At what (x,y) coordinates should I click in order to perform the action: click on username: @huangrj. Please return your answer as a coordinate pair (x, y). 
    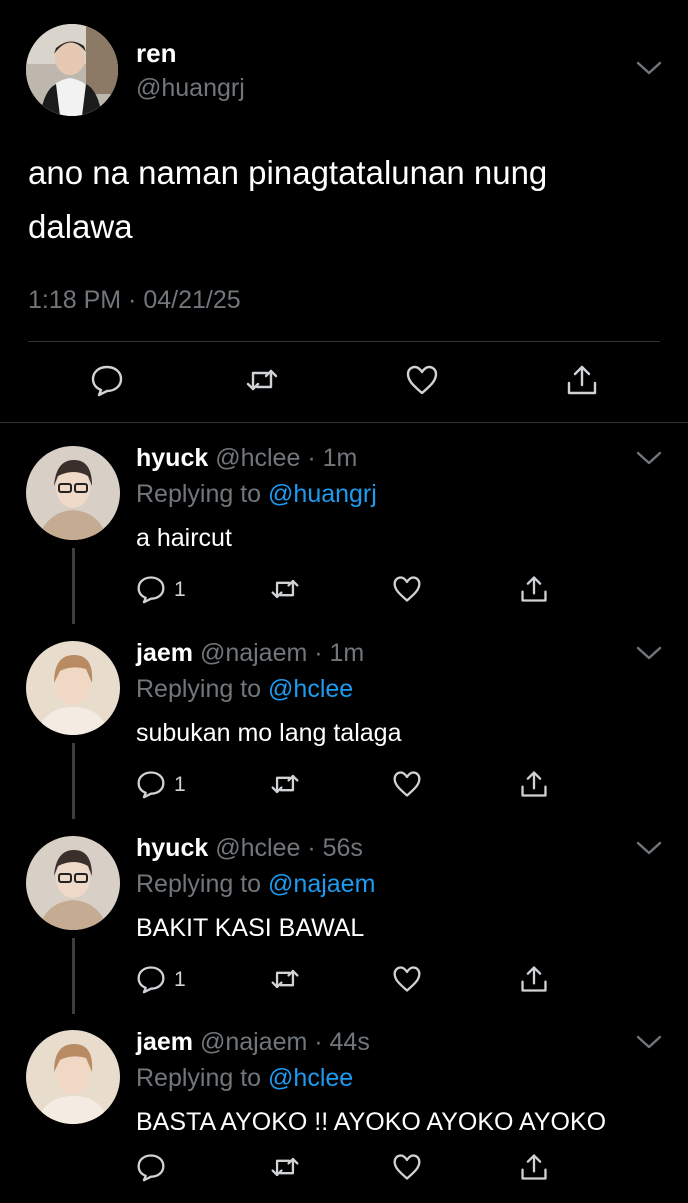
    Looking at the image, I should click on (190, 88).